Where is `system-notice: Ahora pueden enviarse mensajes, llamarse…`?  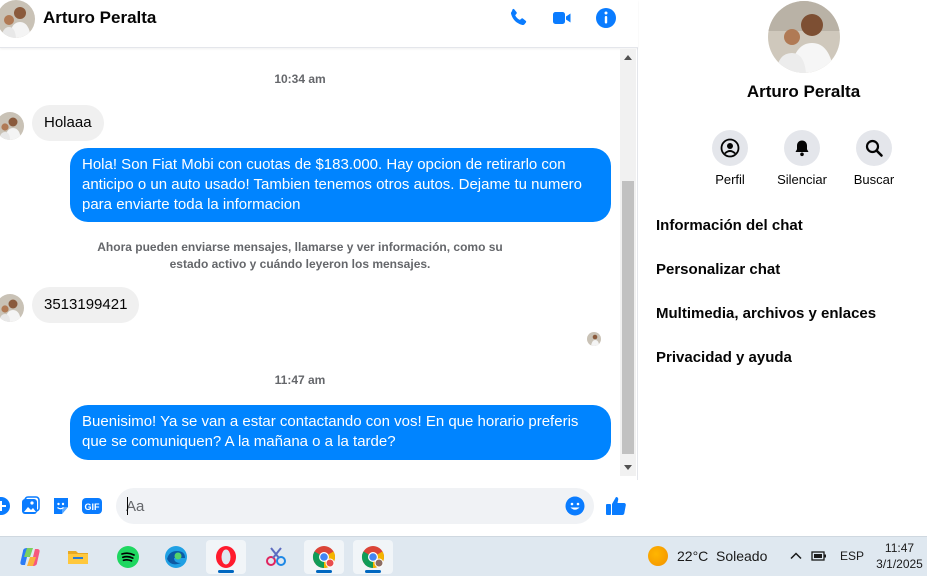 system-notice: Ahora pueden enviarse mensajes, llamarse… is located at coordinates (300, 255).